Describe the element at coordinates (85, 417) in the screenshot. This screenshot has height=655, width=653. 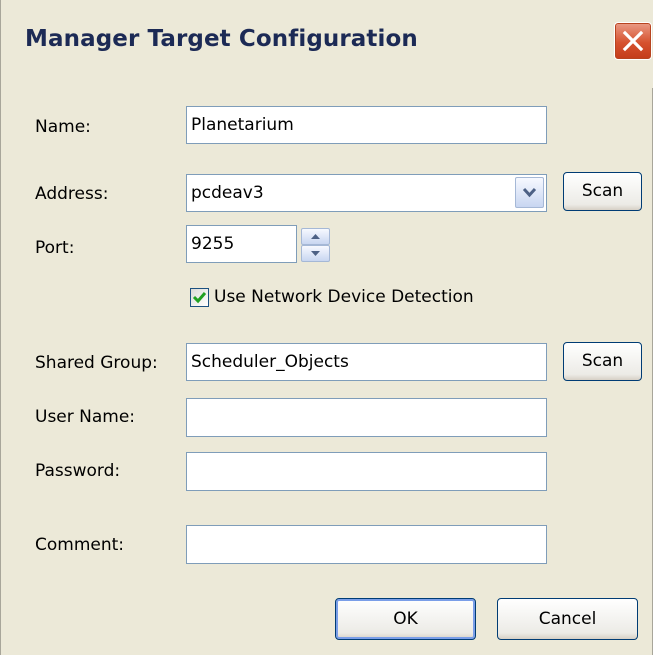
I see `user-name-label: User Name:` at that location.